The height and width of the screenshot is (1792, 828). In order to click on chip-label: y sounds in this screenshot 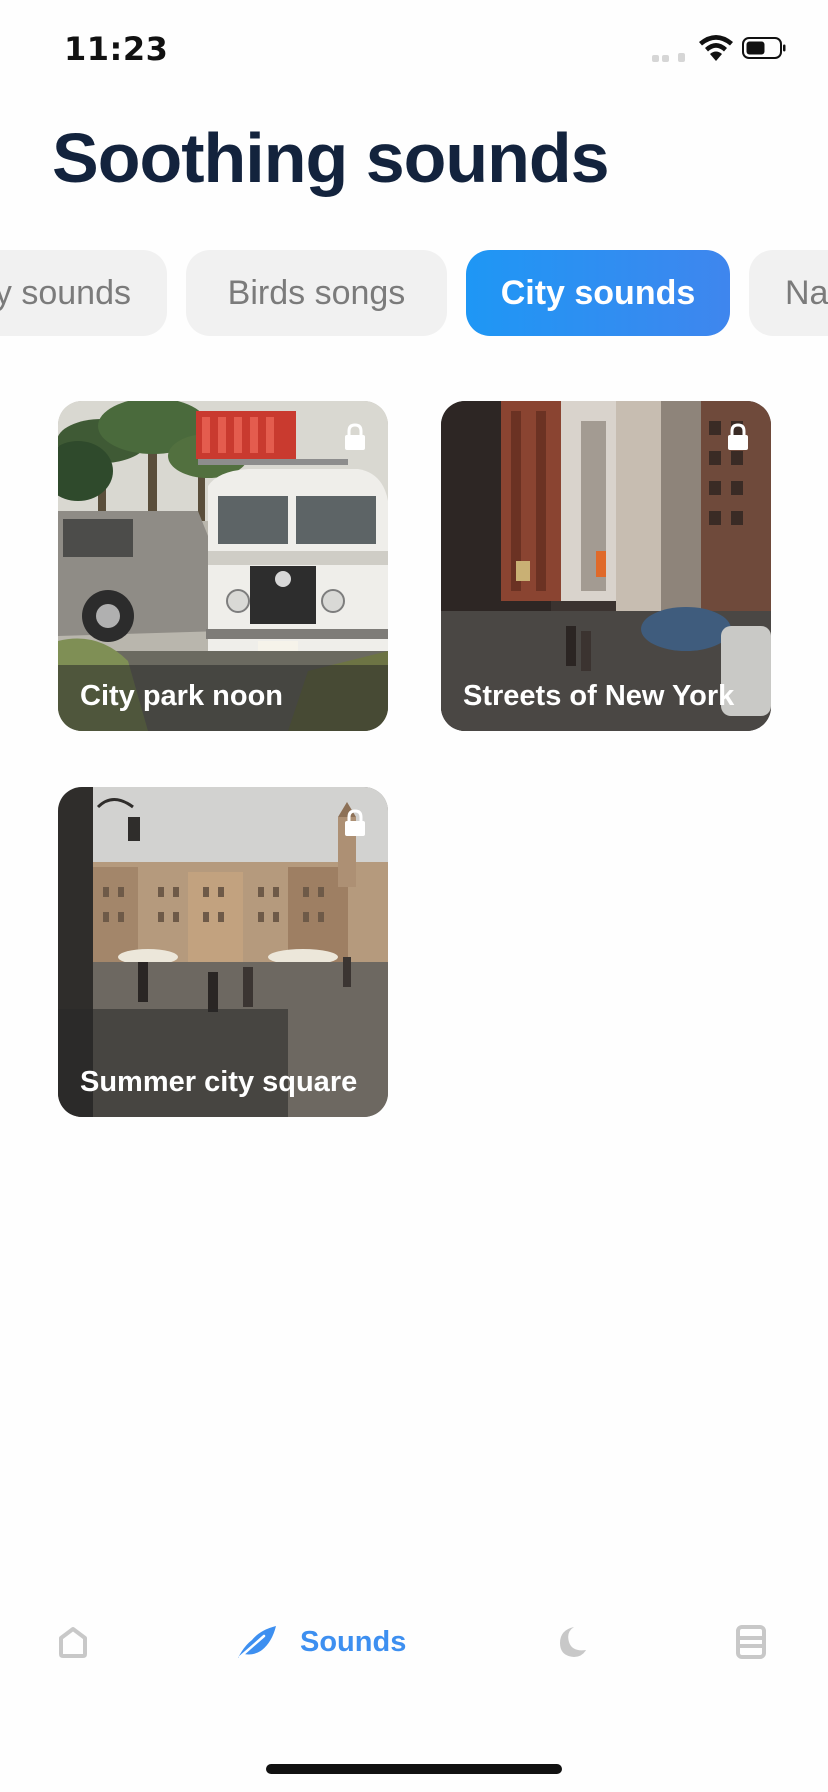, I will do `click(65, 293)`.